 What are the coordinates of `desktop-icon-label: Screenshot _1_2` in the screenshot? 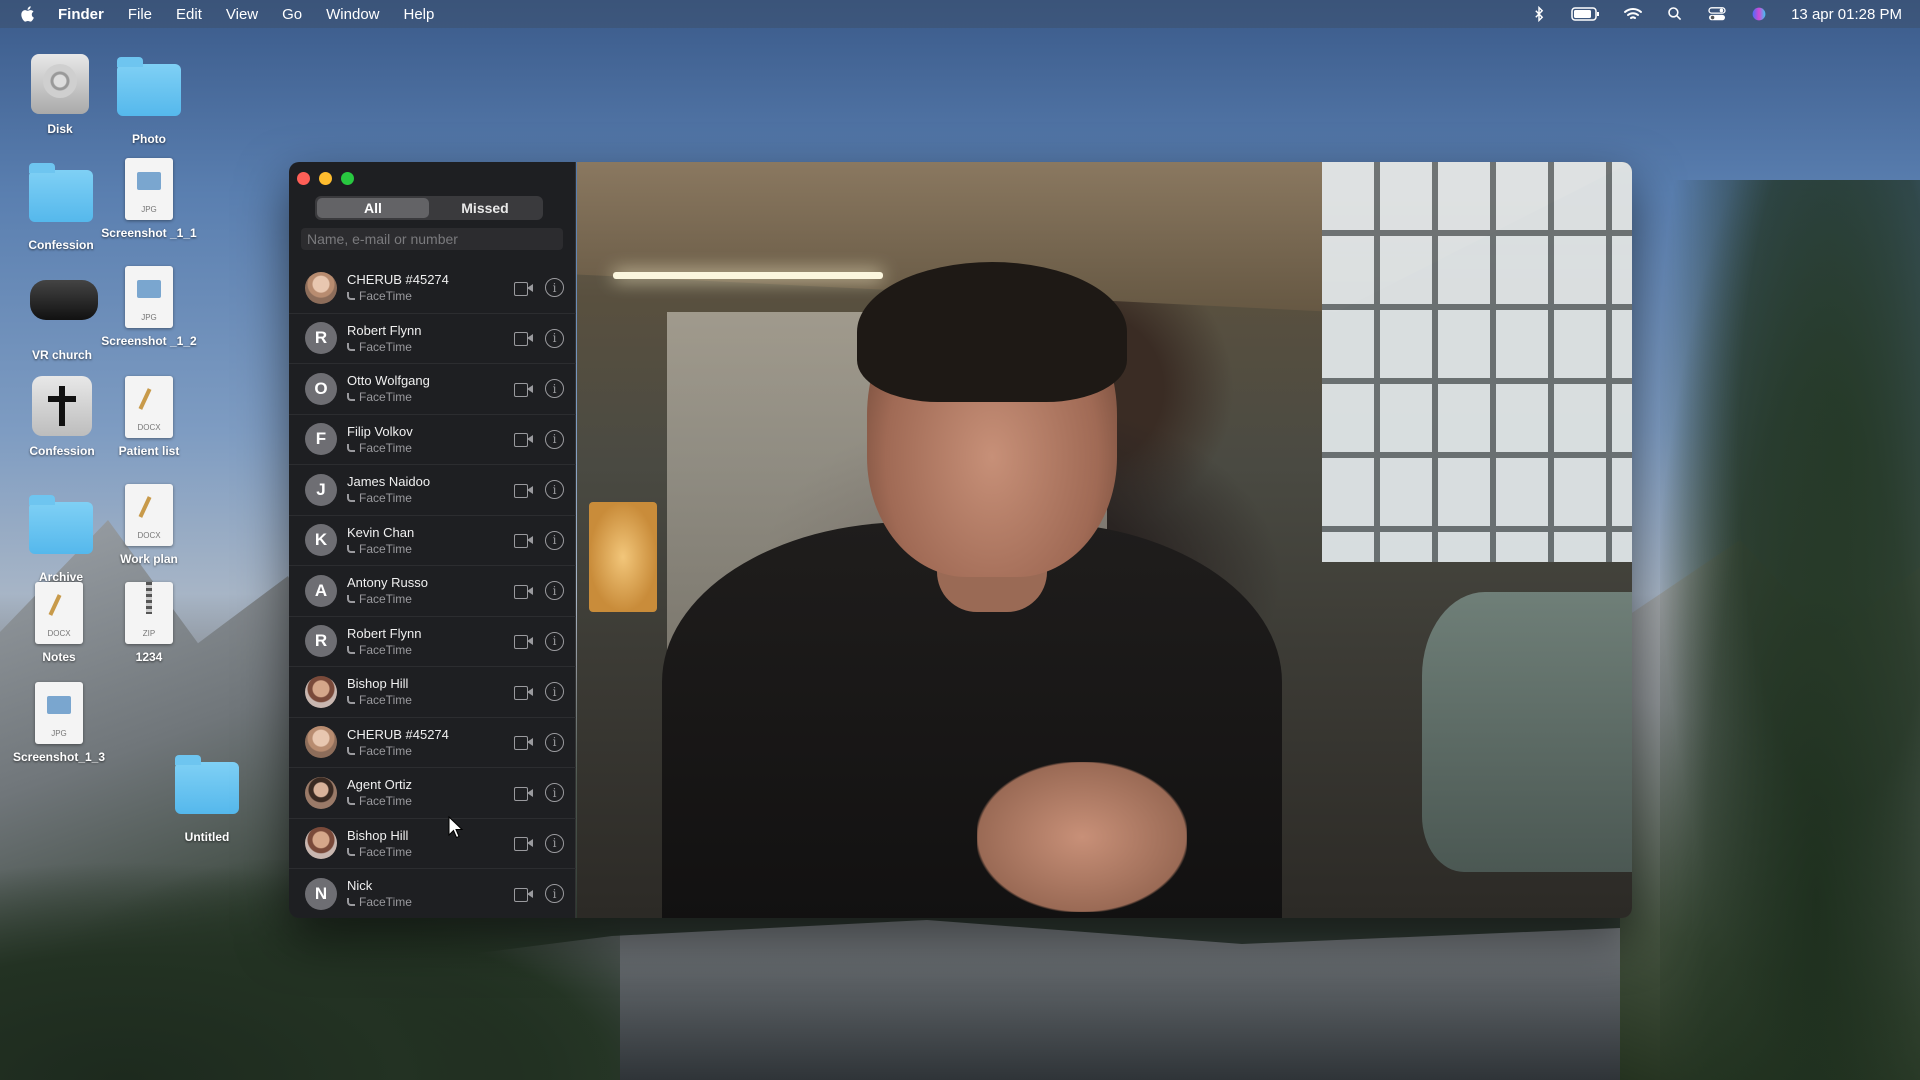 It's located at (149, 341).